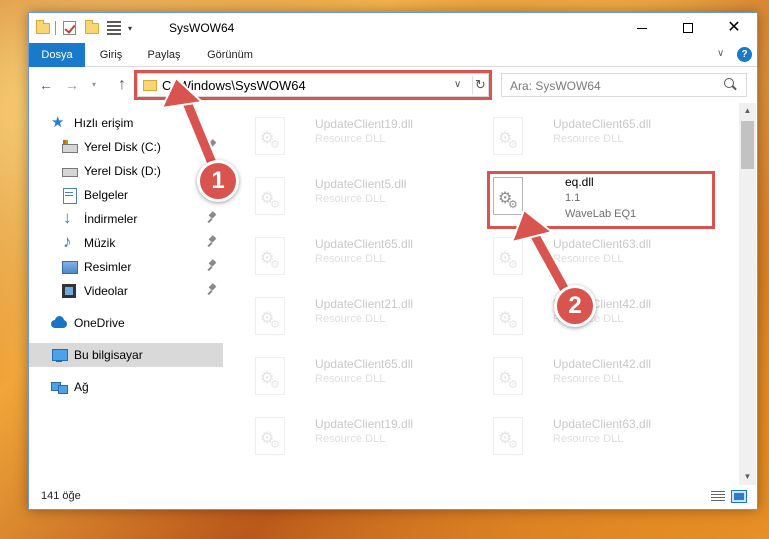 The width and height of the screenshot is (769, 539). I want to click on tiles-view-icon, so click(739, 496).